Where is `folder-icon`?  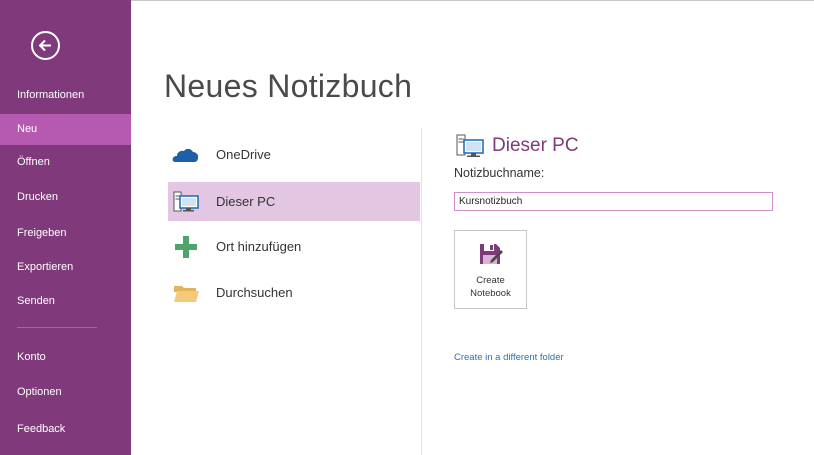 folder-icon is located at coordinates (186, 294).